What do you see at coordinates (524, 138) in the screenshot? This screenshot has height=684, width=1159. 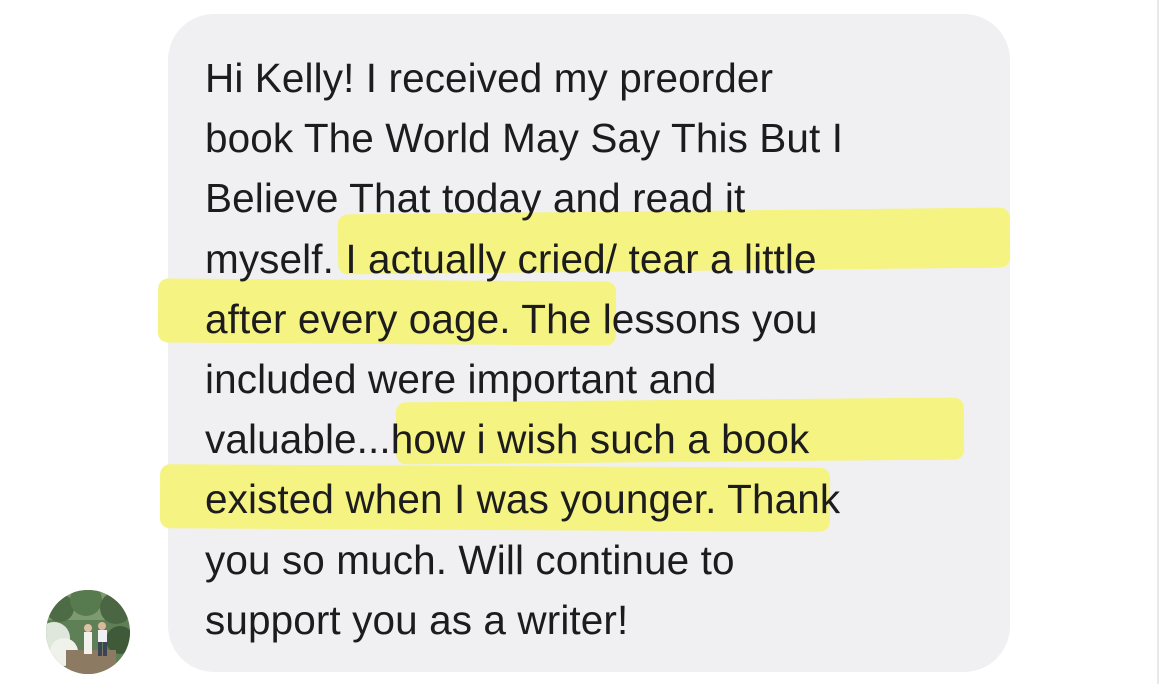 I see `message-line: book The World May Say This But I` at bounding box center [524, 138].